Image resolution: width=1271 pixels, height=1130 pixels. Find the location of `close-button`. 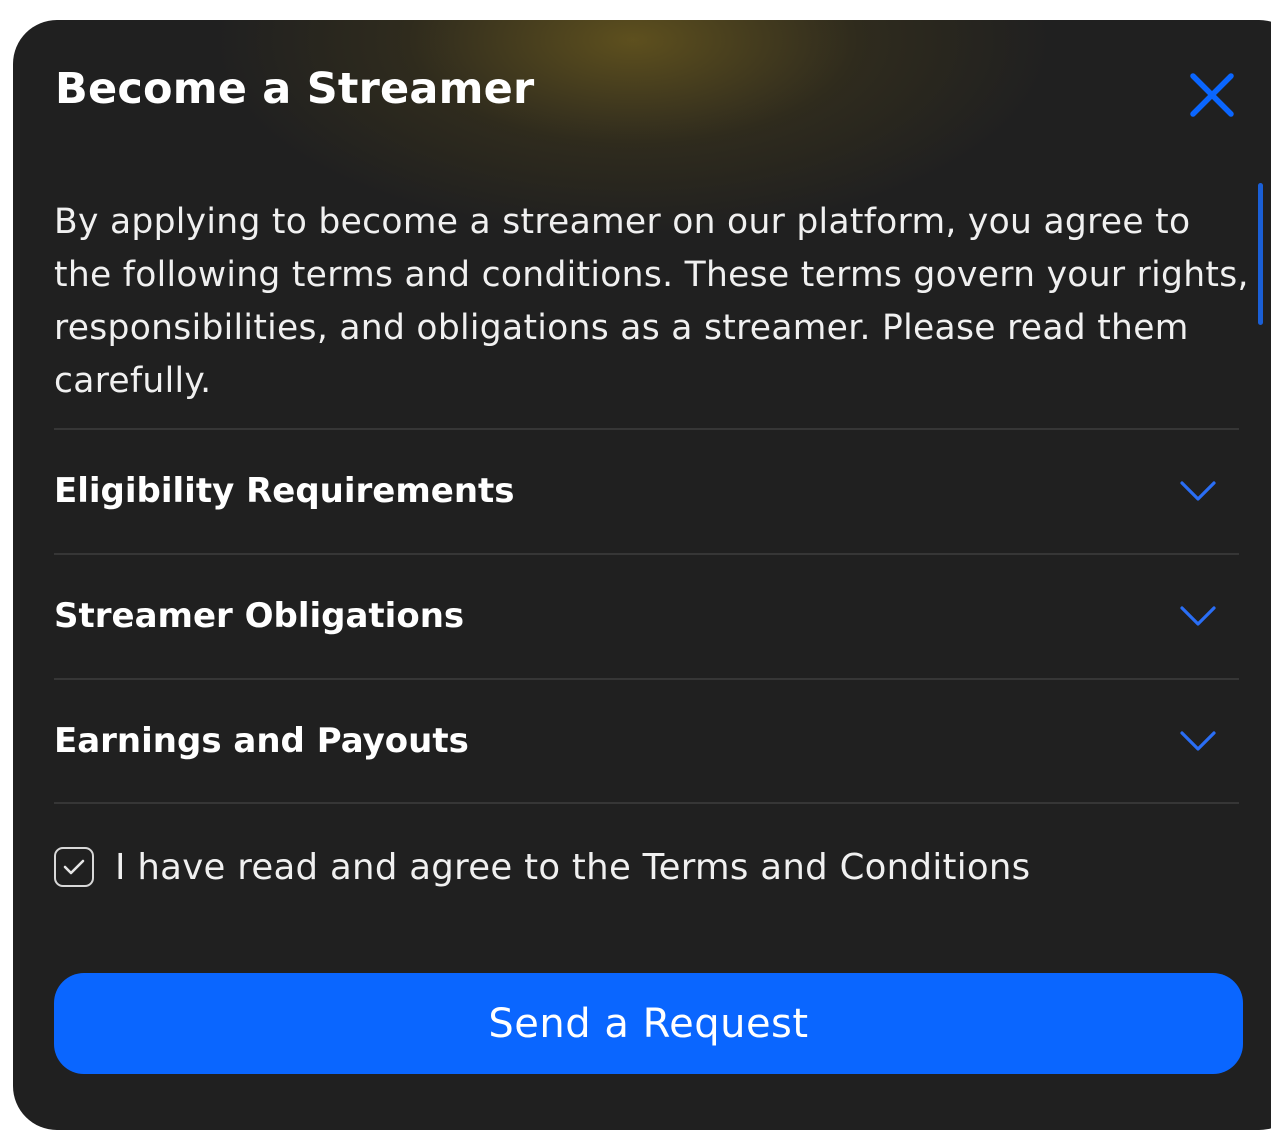

close-button is located at coordinates (1212, 95).